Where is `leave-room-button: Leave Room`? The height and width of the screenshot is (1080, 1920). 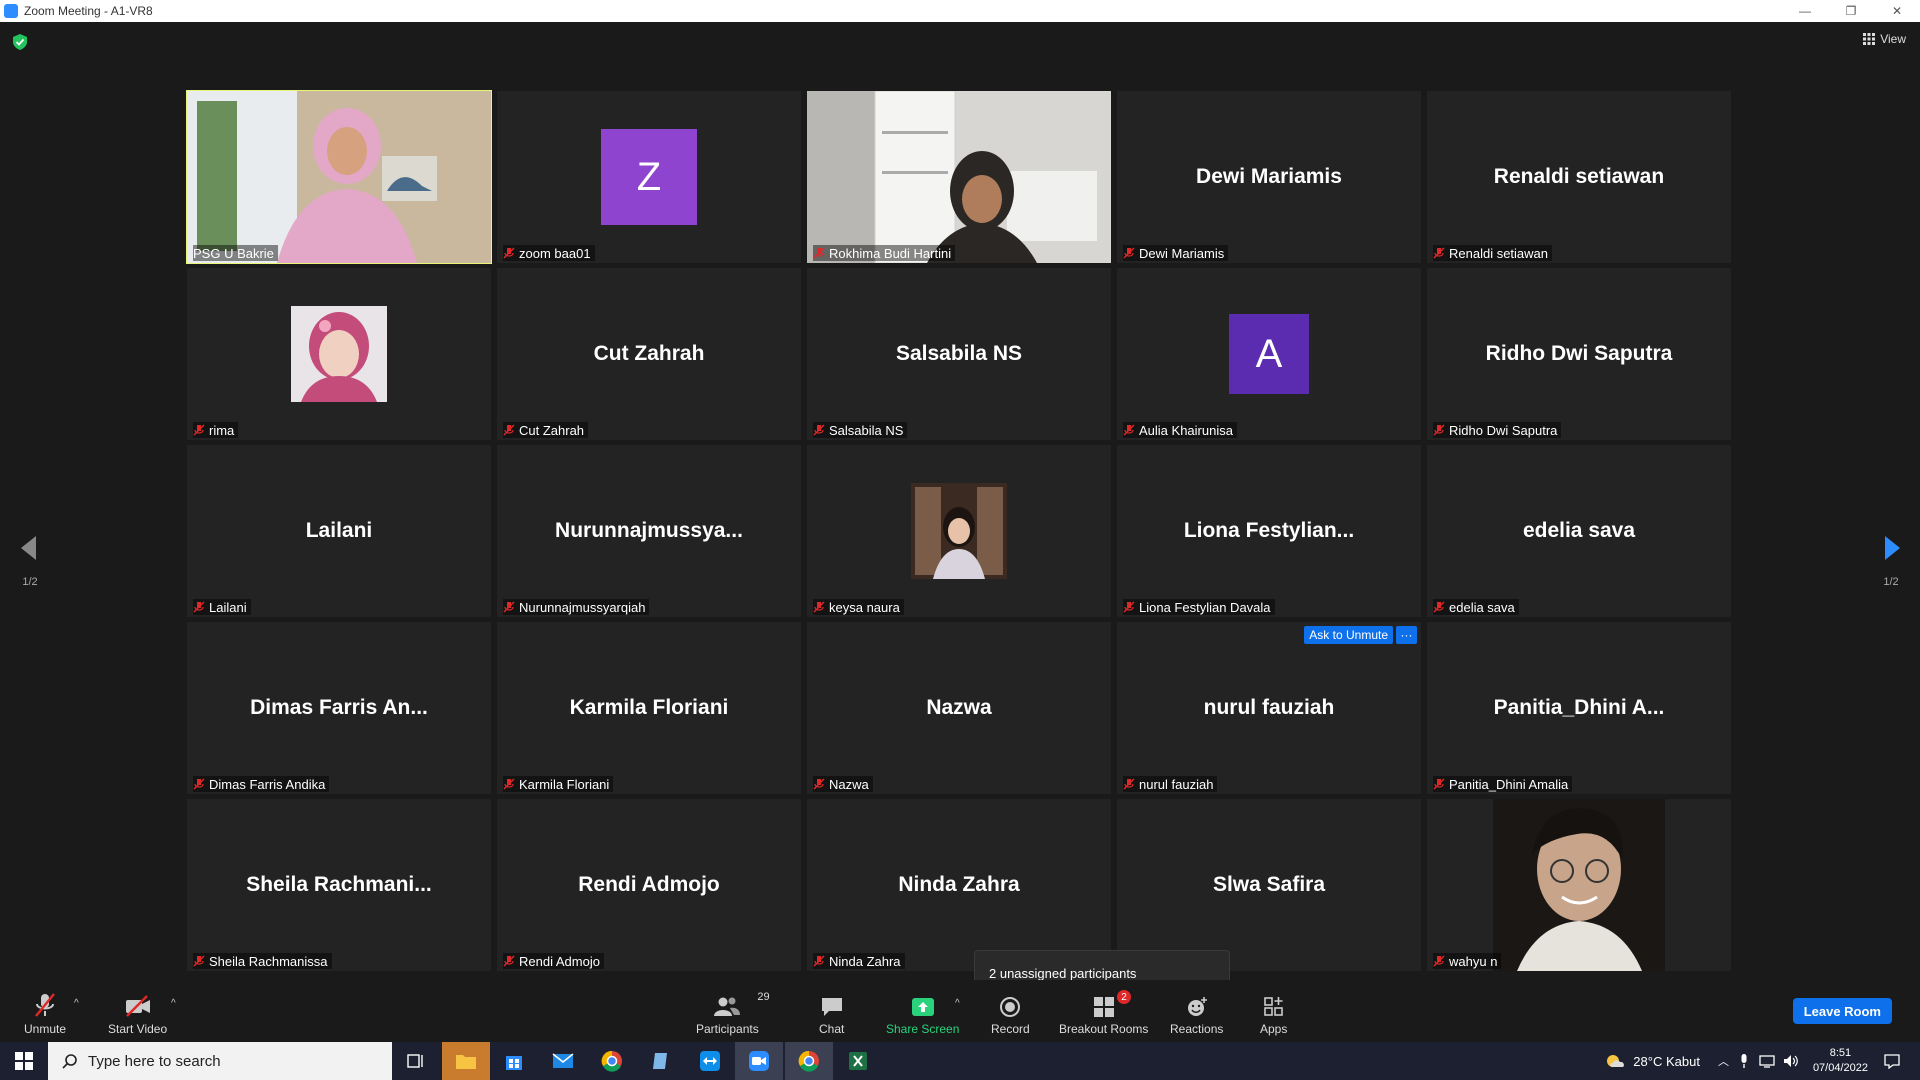
leave-room-button: Leave Room is located at coordinates (1842, 1011).